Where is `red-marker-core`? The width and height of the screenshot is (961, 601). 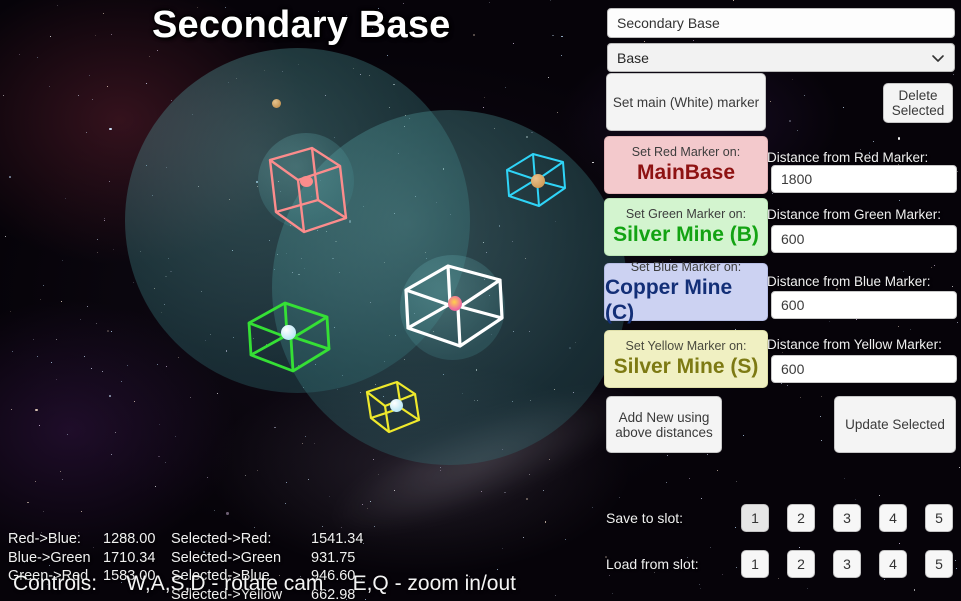 red-marker-core is located at coordinates (306, 181).